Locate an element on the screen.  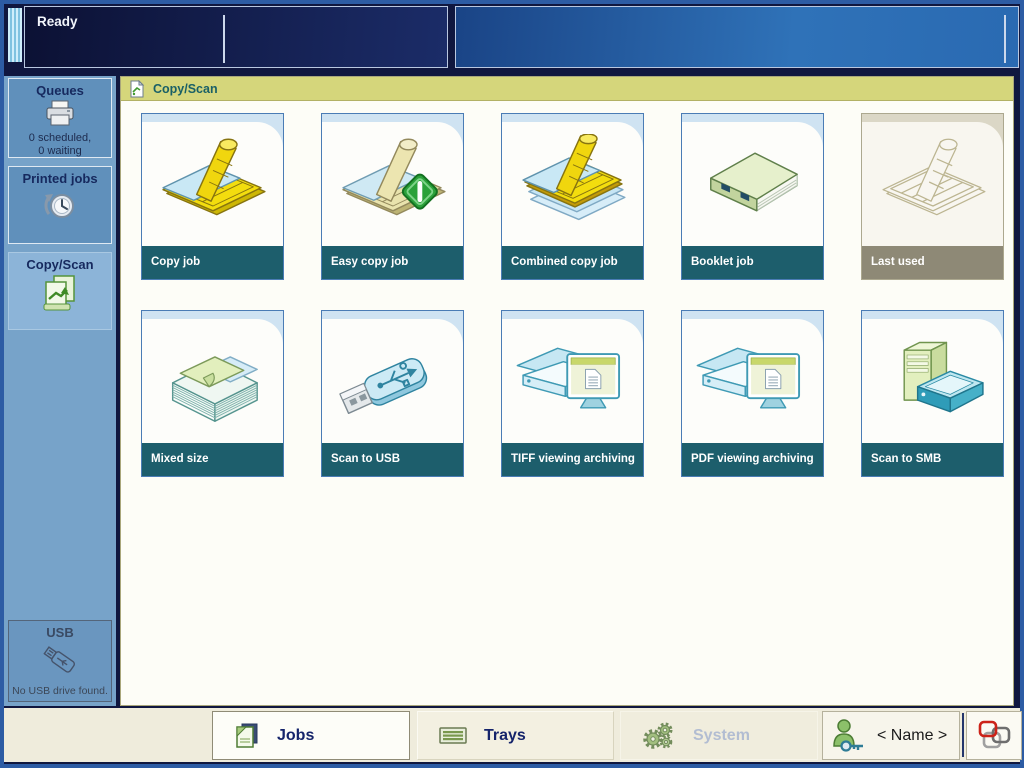
page-title: Copy/Scan is located at coordinates (185, 88).